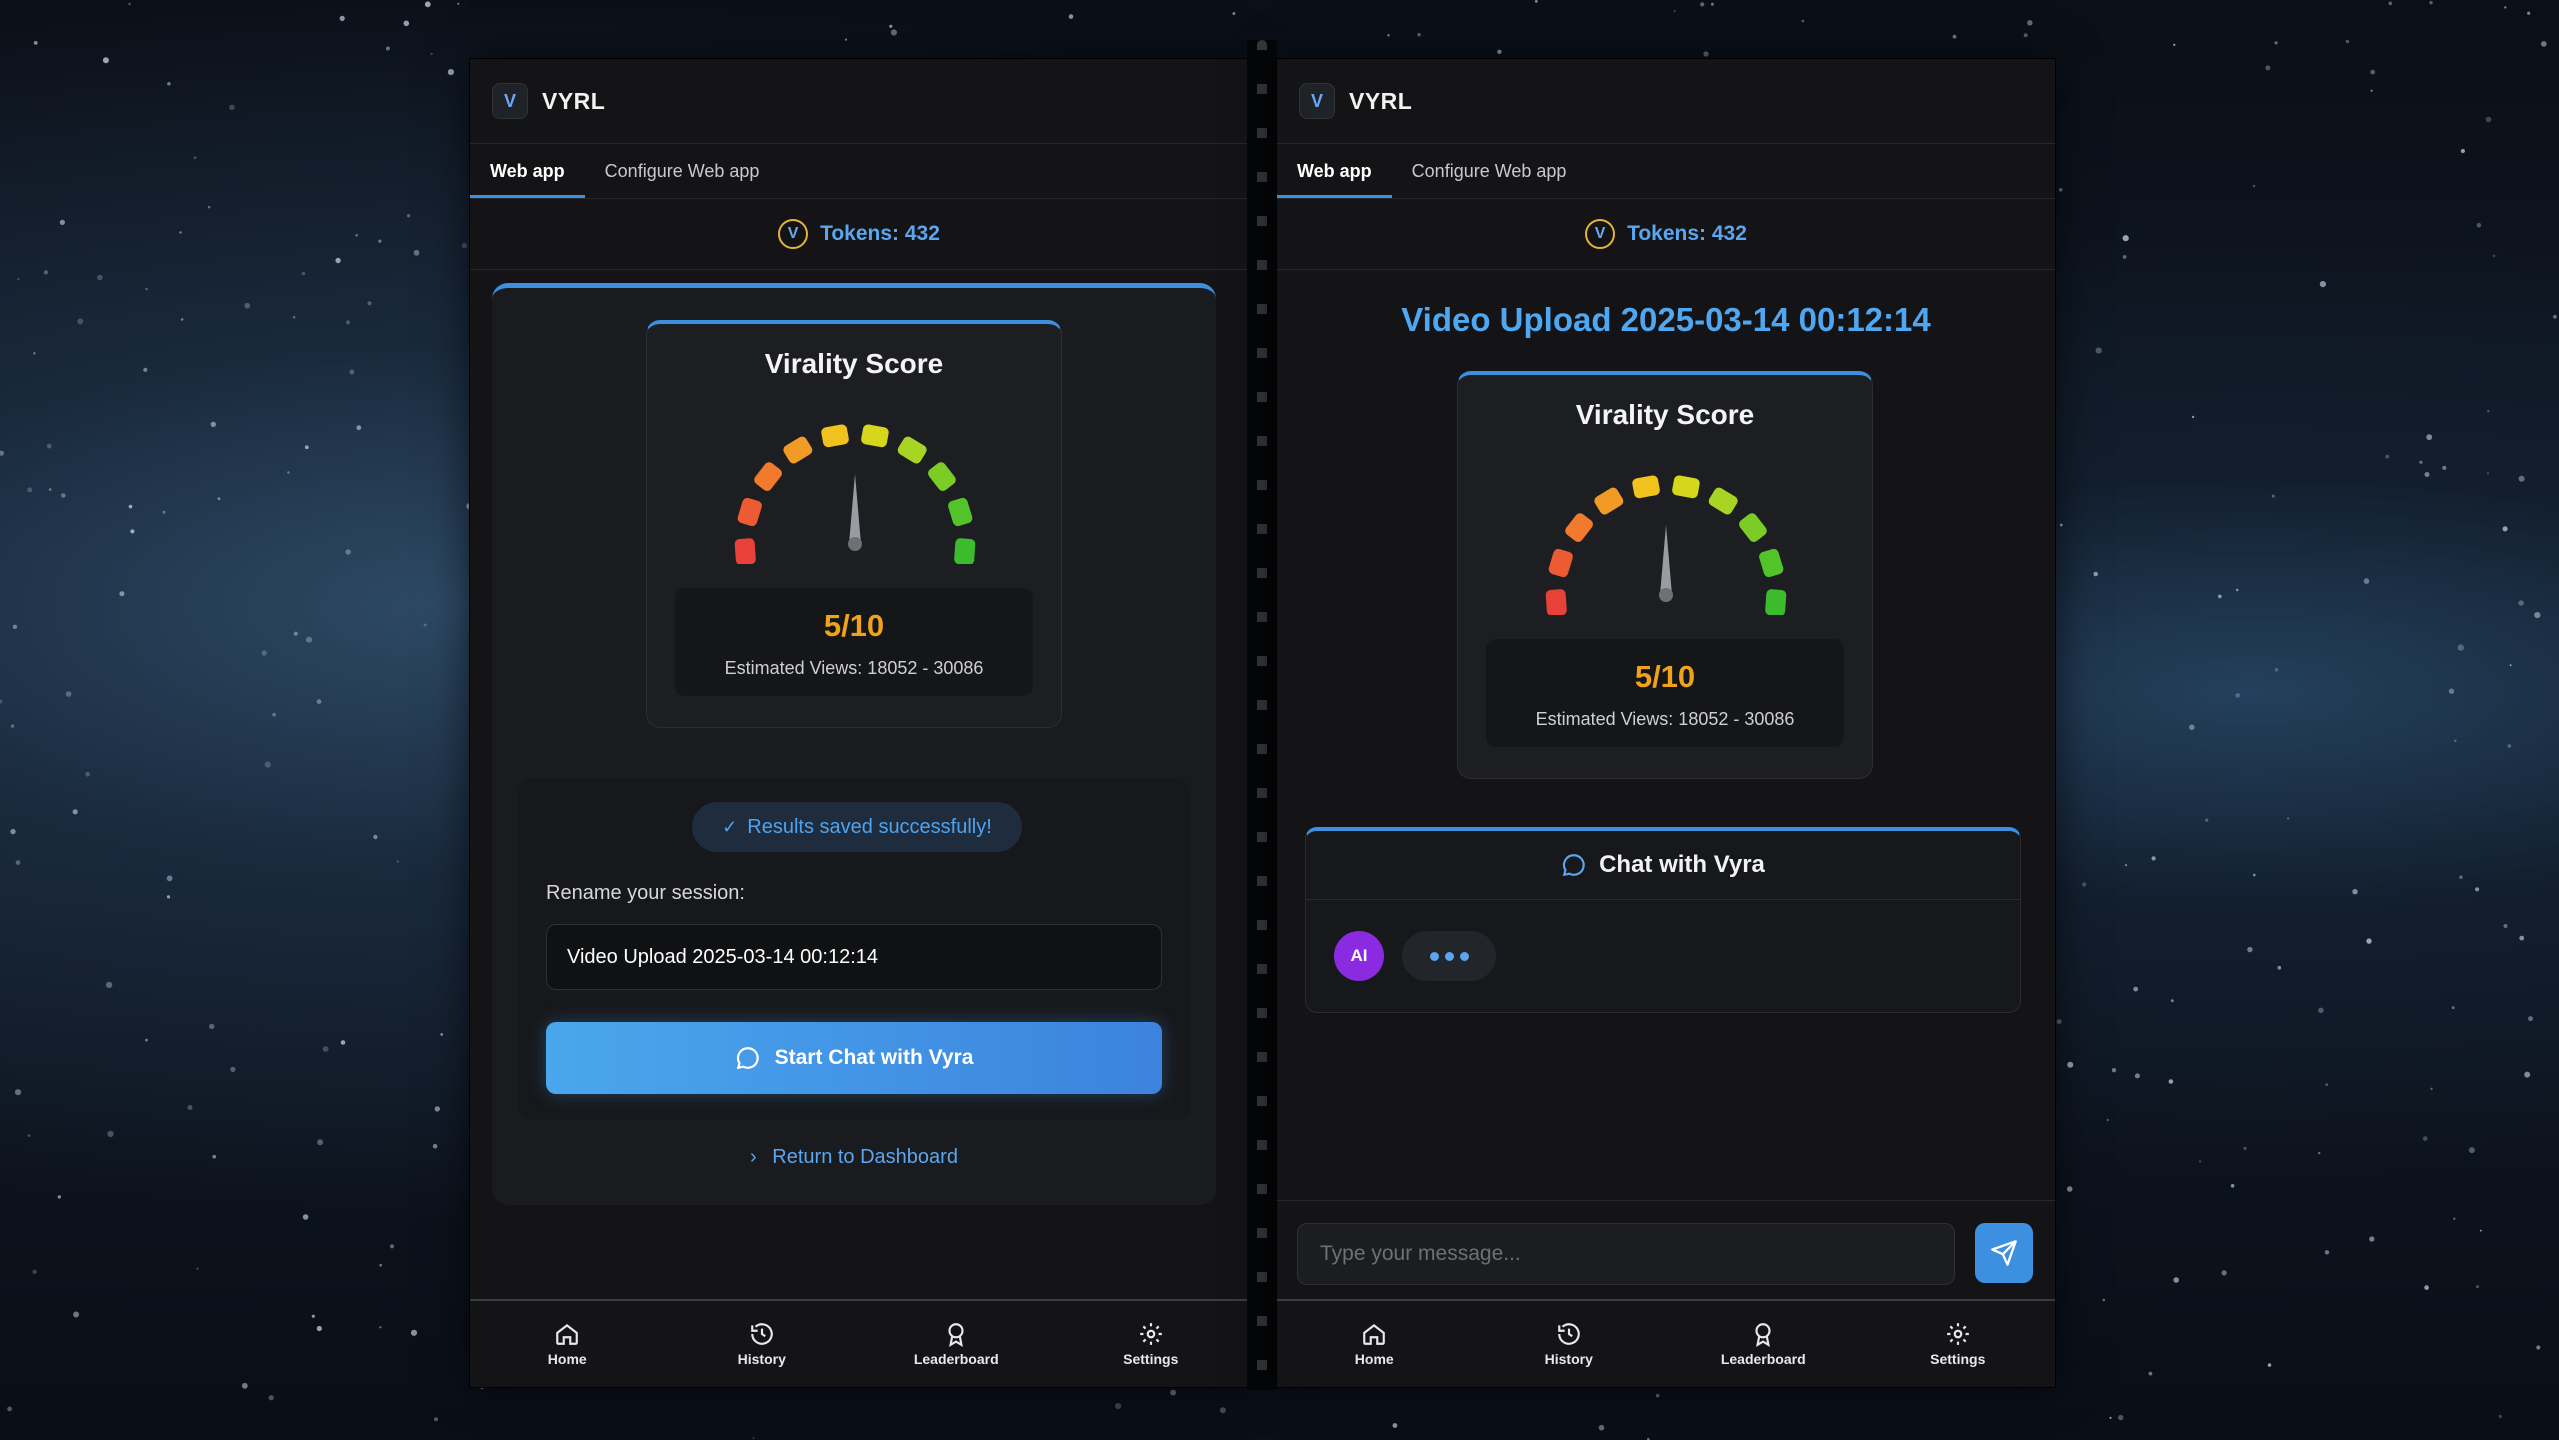  I want to click on typing-indicator, so click(1449, 956).